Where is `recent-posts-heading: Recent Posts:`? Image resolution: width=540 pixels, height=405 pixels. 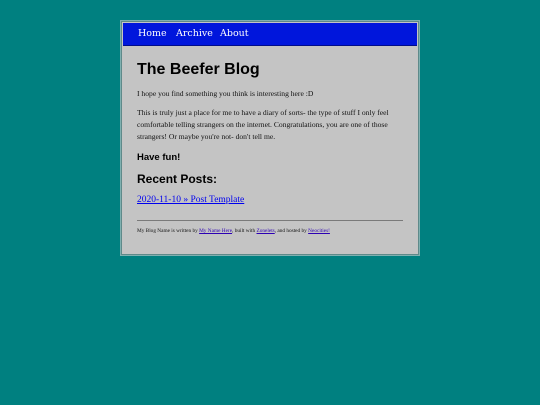
recent-posts-heading: Recent Posts: is located at coordinates (177, 179).